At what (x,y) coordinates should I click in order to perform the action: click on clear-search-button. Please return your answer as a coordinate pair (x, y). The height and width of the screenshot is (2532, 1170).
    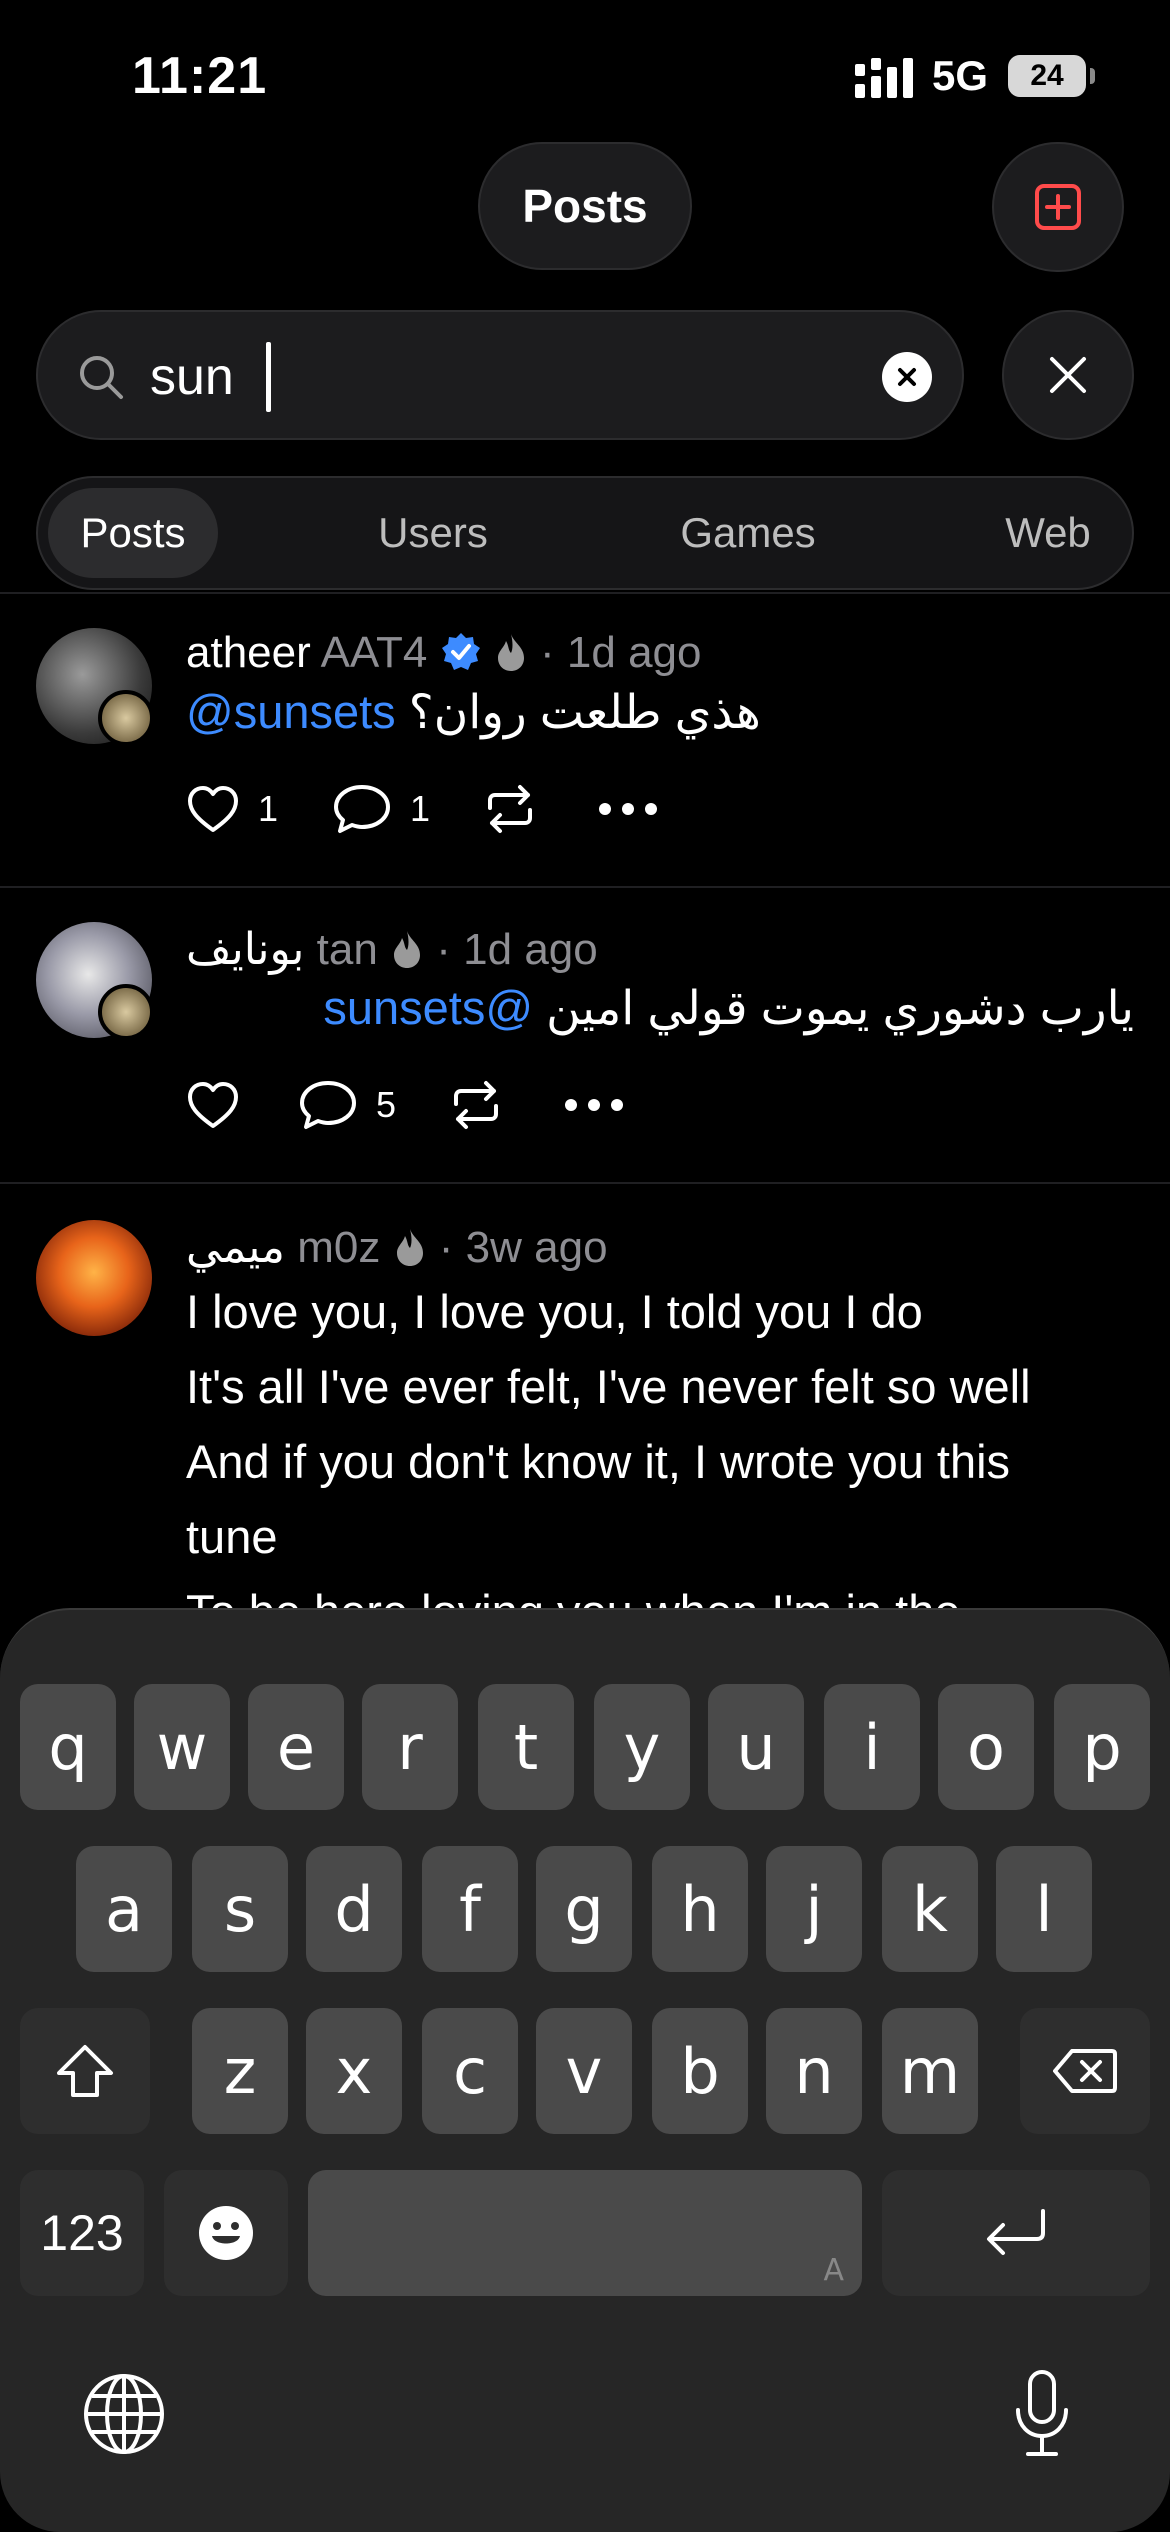
    Looking at the image, I should click on (907, 377).